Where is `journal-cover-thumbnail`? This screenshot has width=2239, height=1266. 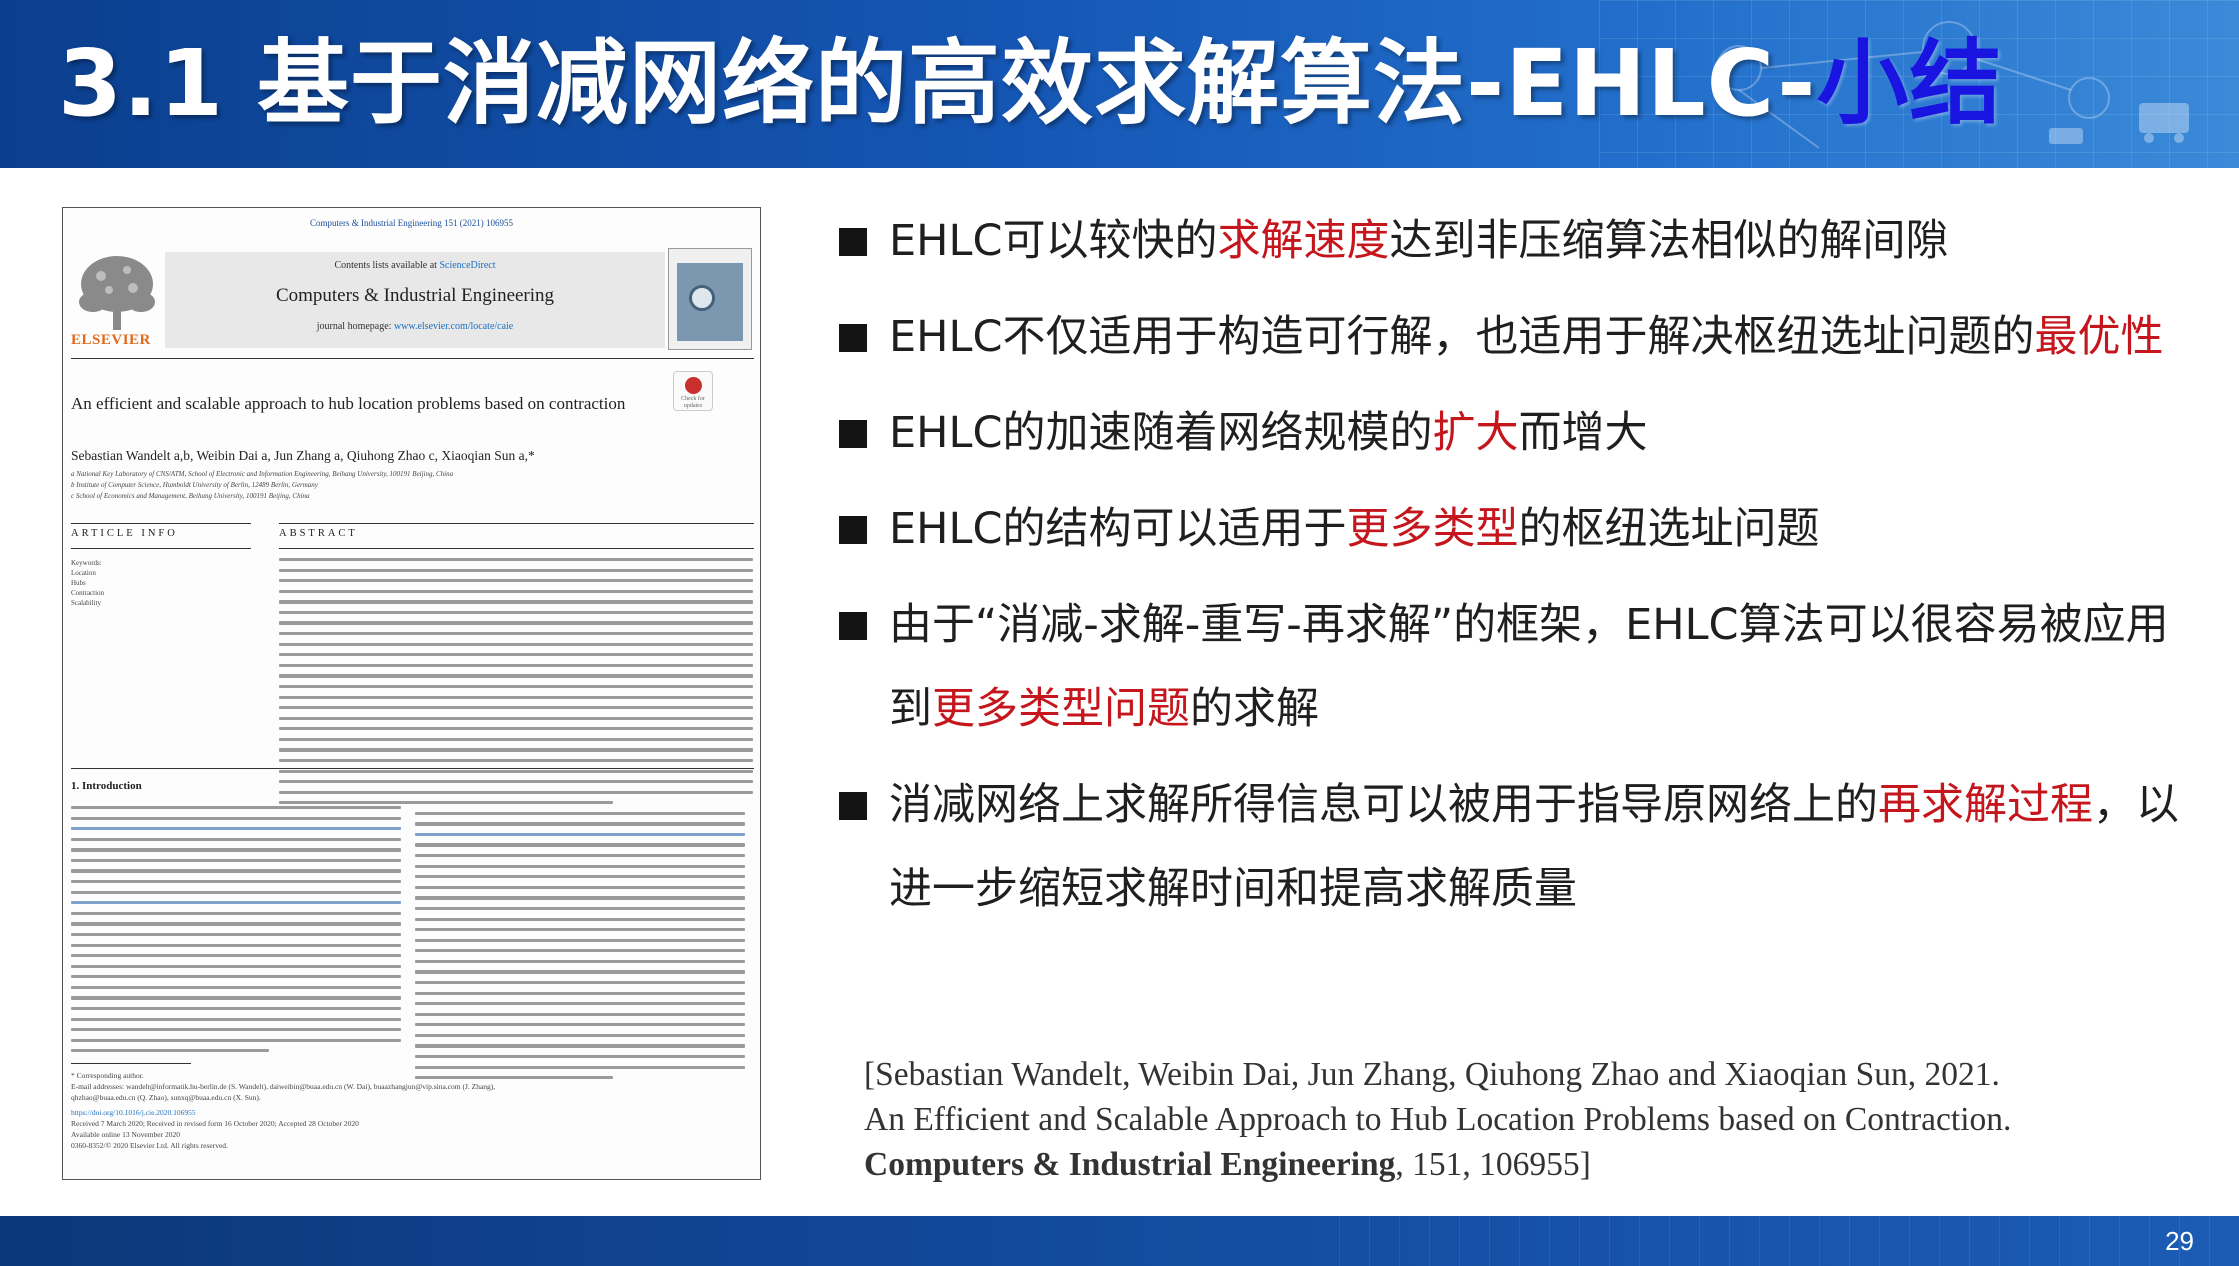 journal-cover-thumbnail is located at coordinates (710, 299).